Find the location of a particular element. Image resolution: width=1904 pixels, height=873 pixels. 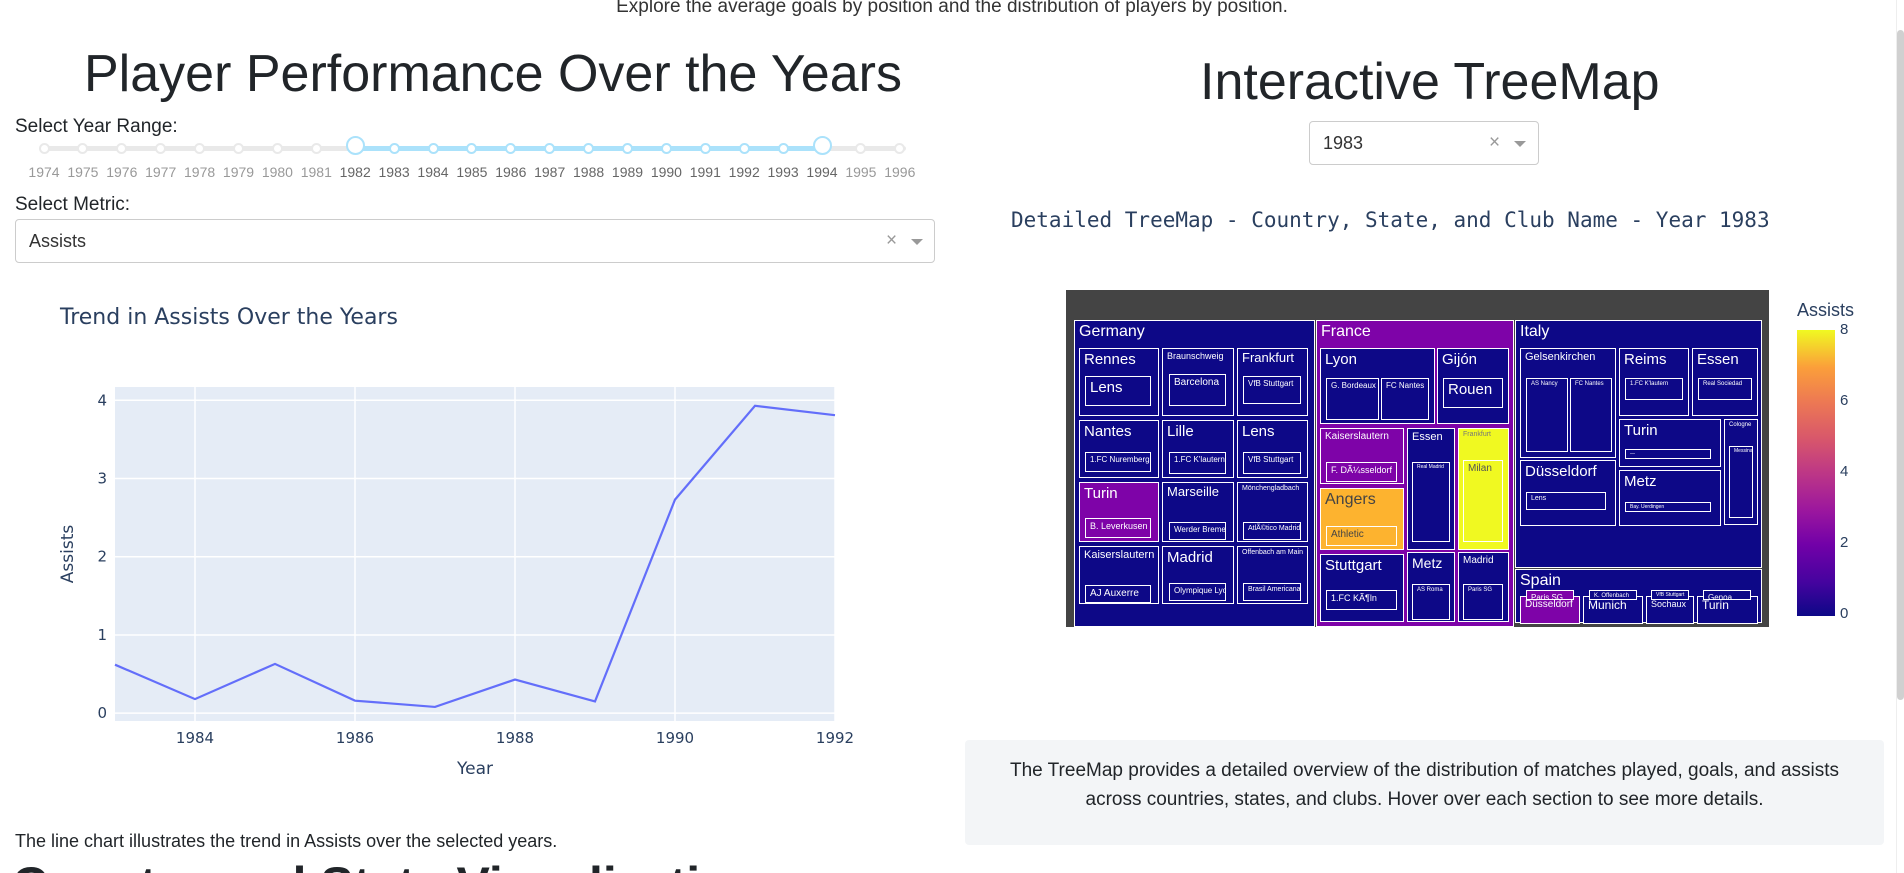

slider-mark-label: 1989 is located at coordinates (627, 172).